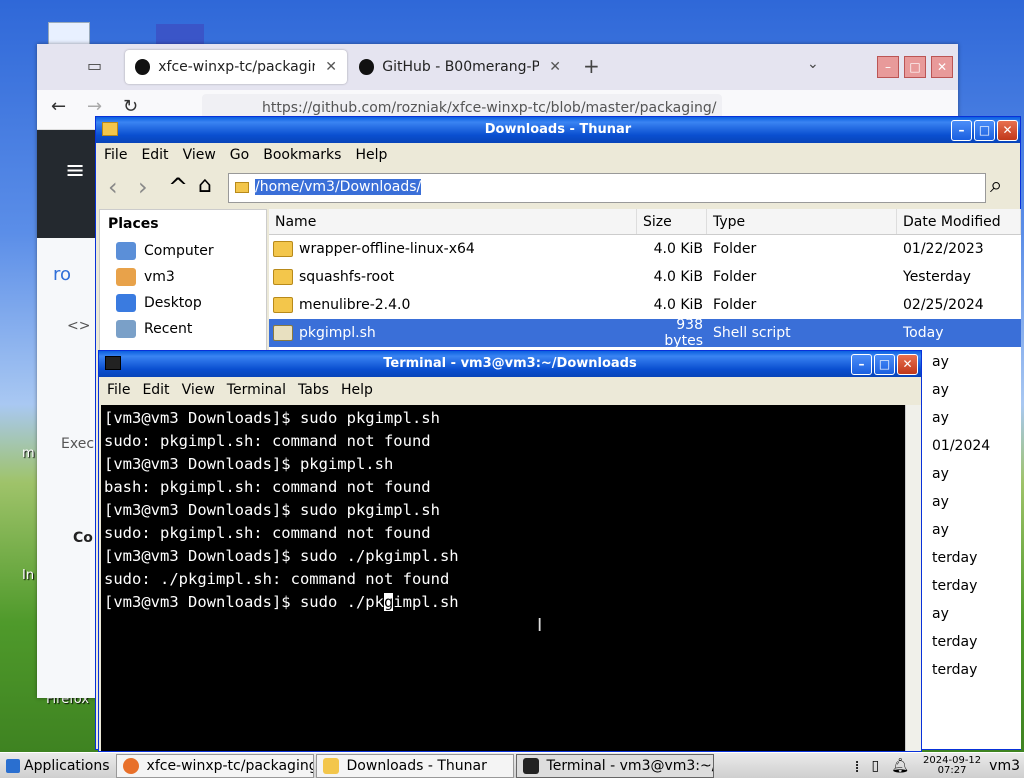  What do you see at coordinates (510, 390) in the screenshot?
I see `terminal-menubar: File Edit View Terminal Tabs Help` at bounding box center [510, 390].